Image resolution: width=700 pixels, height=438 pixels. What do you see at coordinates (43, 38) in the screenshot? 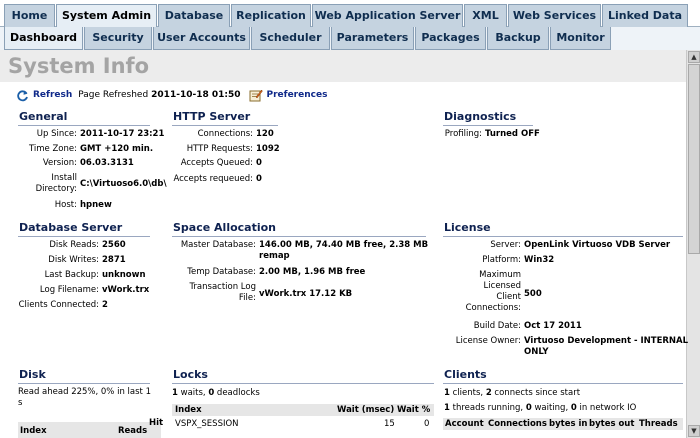
I see `tab-dashboard: Dashboard` at bounding box center [43, 38].